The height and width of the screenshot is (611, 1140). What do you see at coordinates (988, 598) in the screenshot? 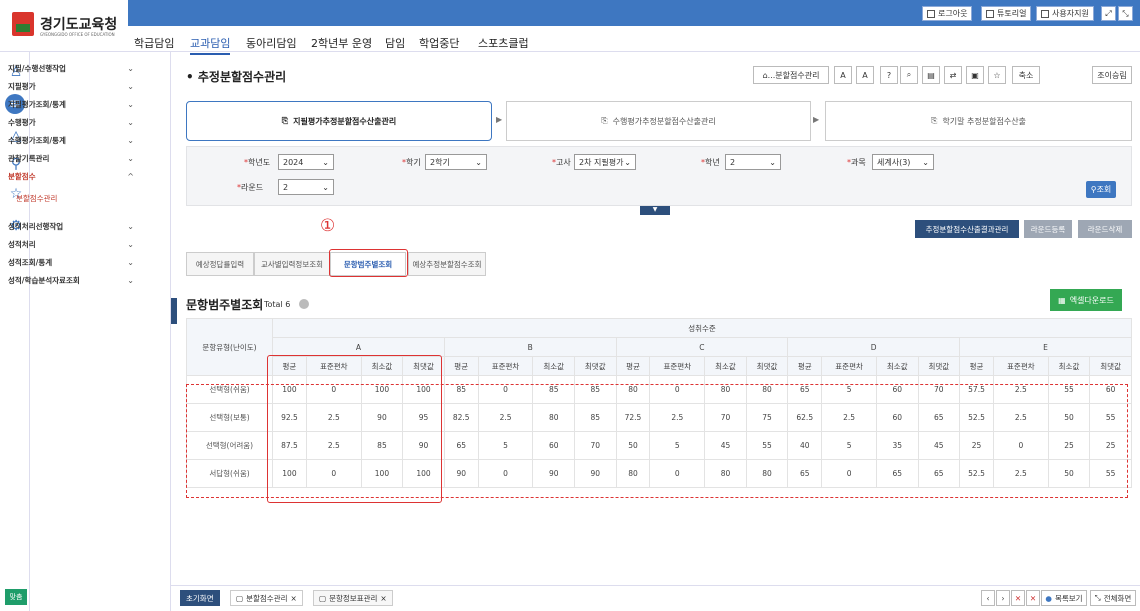
I see `prev-tab-button: ‹` at bounding box center [988, 598].